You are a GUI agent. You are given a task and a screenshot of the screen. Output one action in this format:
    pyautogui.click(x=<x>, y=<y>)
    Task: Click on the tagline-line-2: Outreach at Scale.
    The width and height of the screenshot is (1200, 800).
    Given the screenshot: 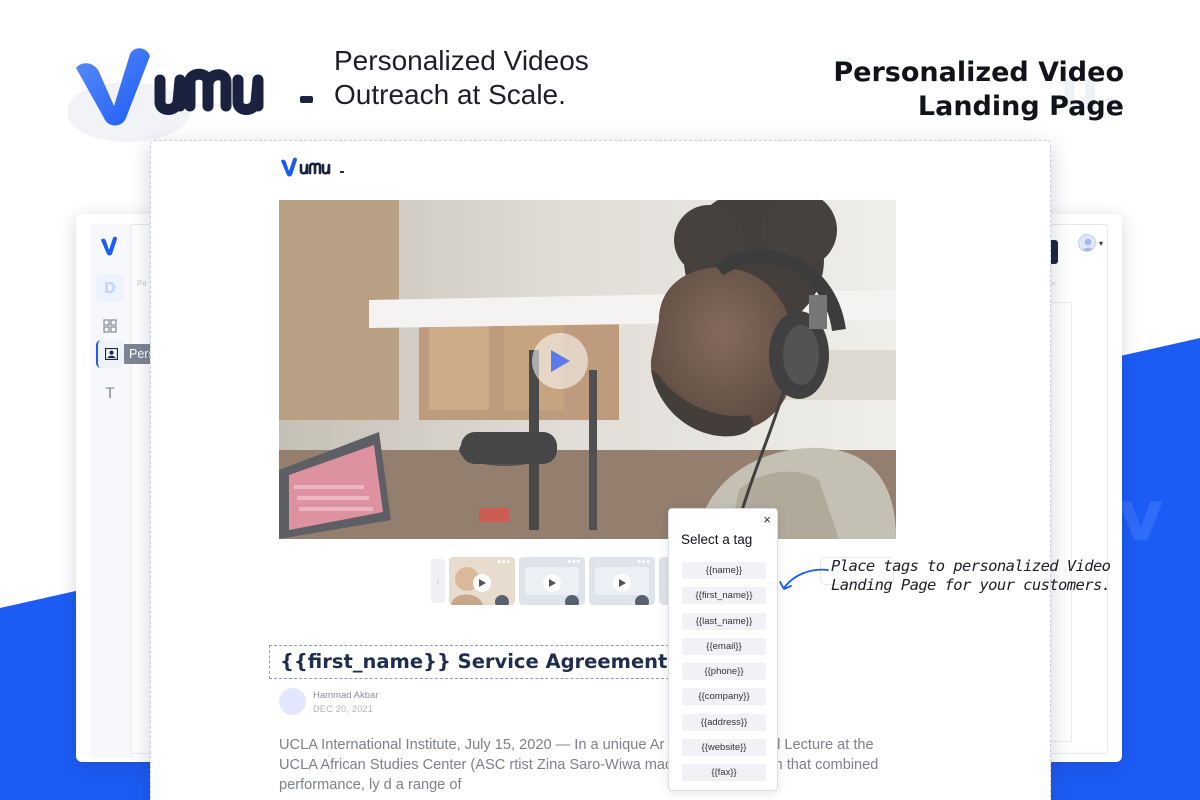 What is the action you would take?
    pyautogui.click(x=450, y=94)
    